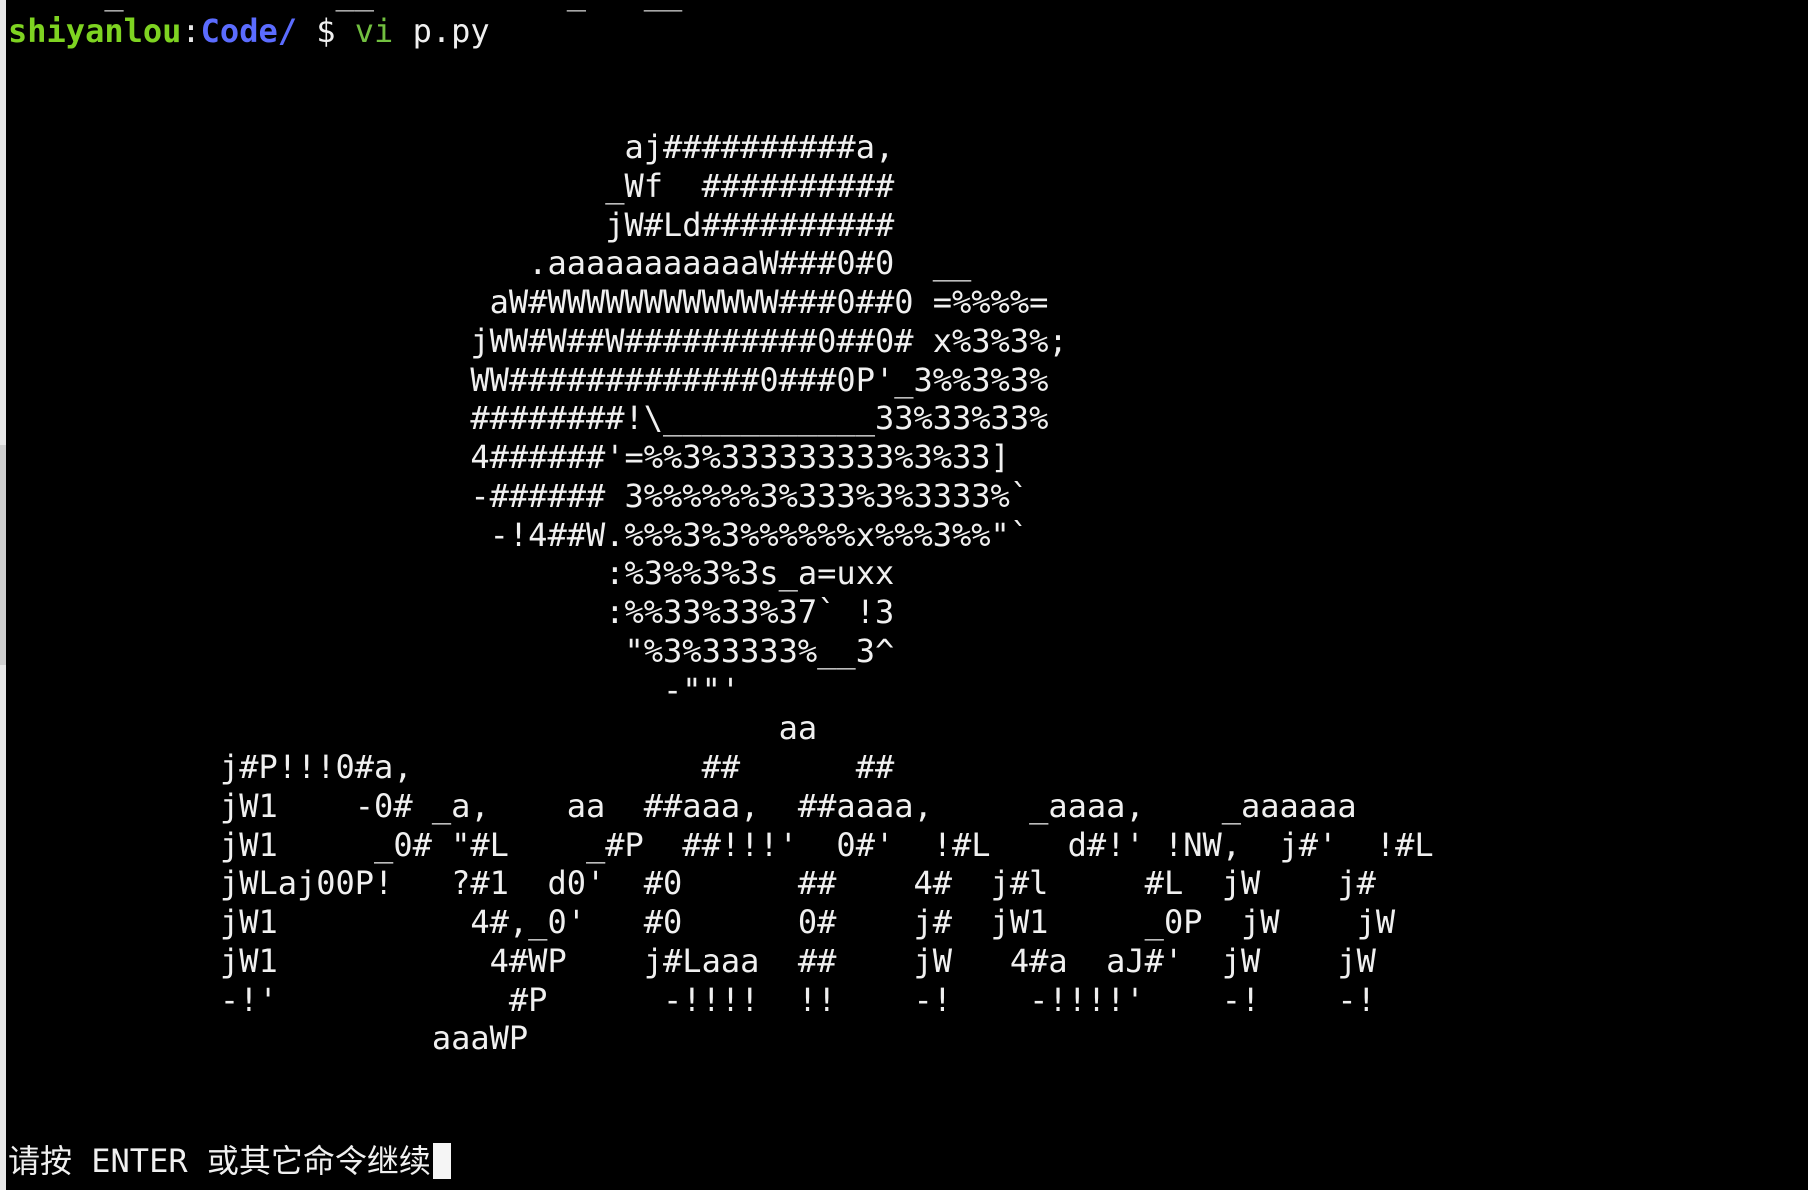 This screenshot has height=1190, width=1808. What do you see at coordinates (326, 31) in the screenshot?
I see `prompt-symbol: $` at bounding box center [326, 31].